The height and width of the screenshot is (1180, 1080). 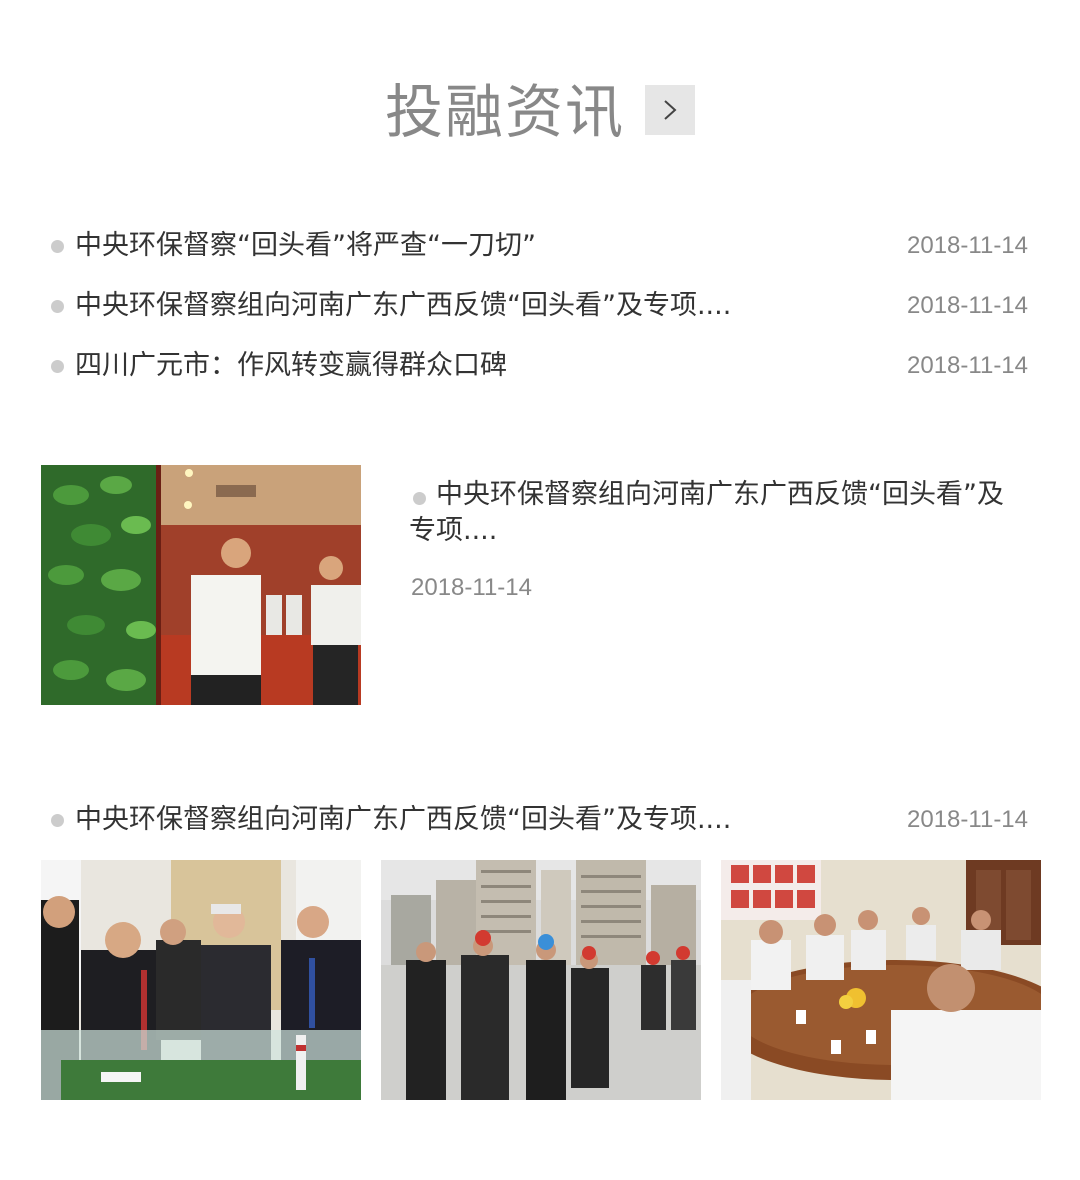 What do you see at coordinates (881, 980) in the screenshot?
I see `gallery-photo-meeting` at bounding box center [881, 980].